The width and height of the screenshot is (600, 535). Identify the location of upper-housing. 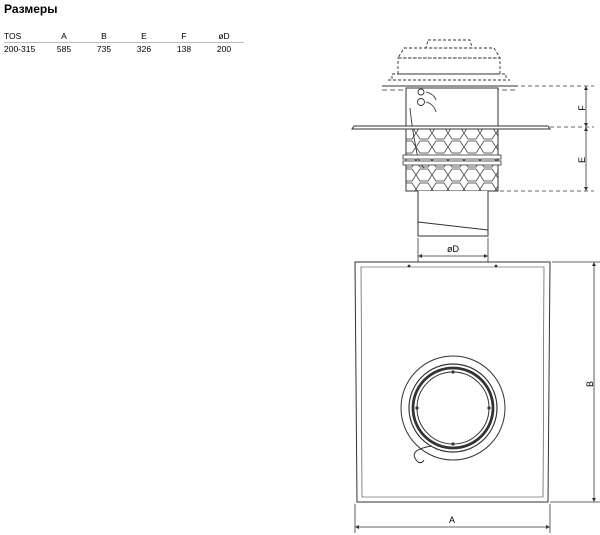
(452, 107).